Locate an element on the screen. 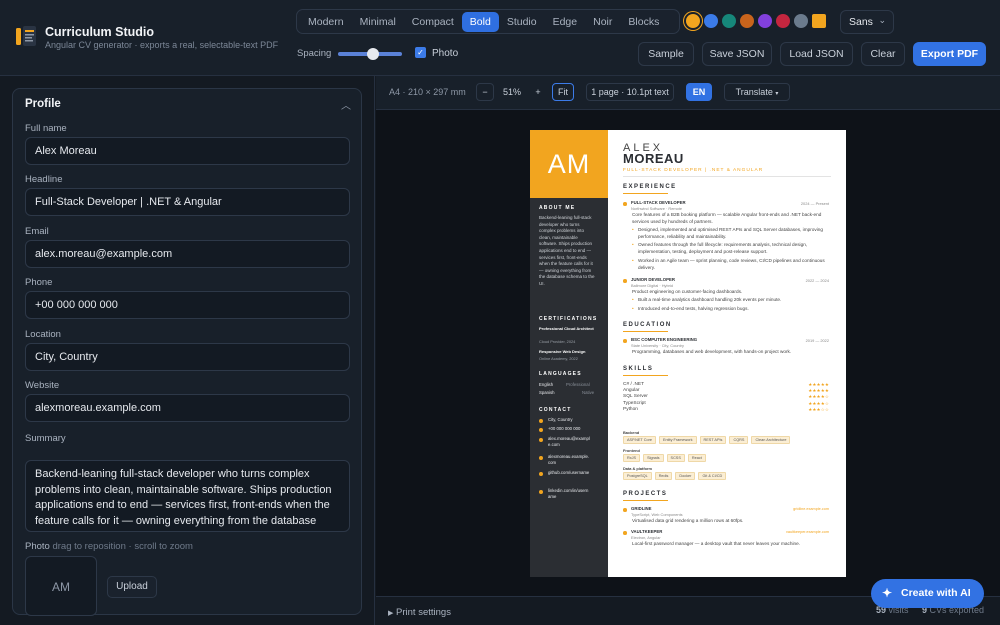  theme-minimal: Minimal is located at coordinates (378, 22).